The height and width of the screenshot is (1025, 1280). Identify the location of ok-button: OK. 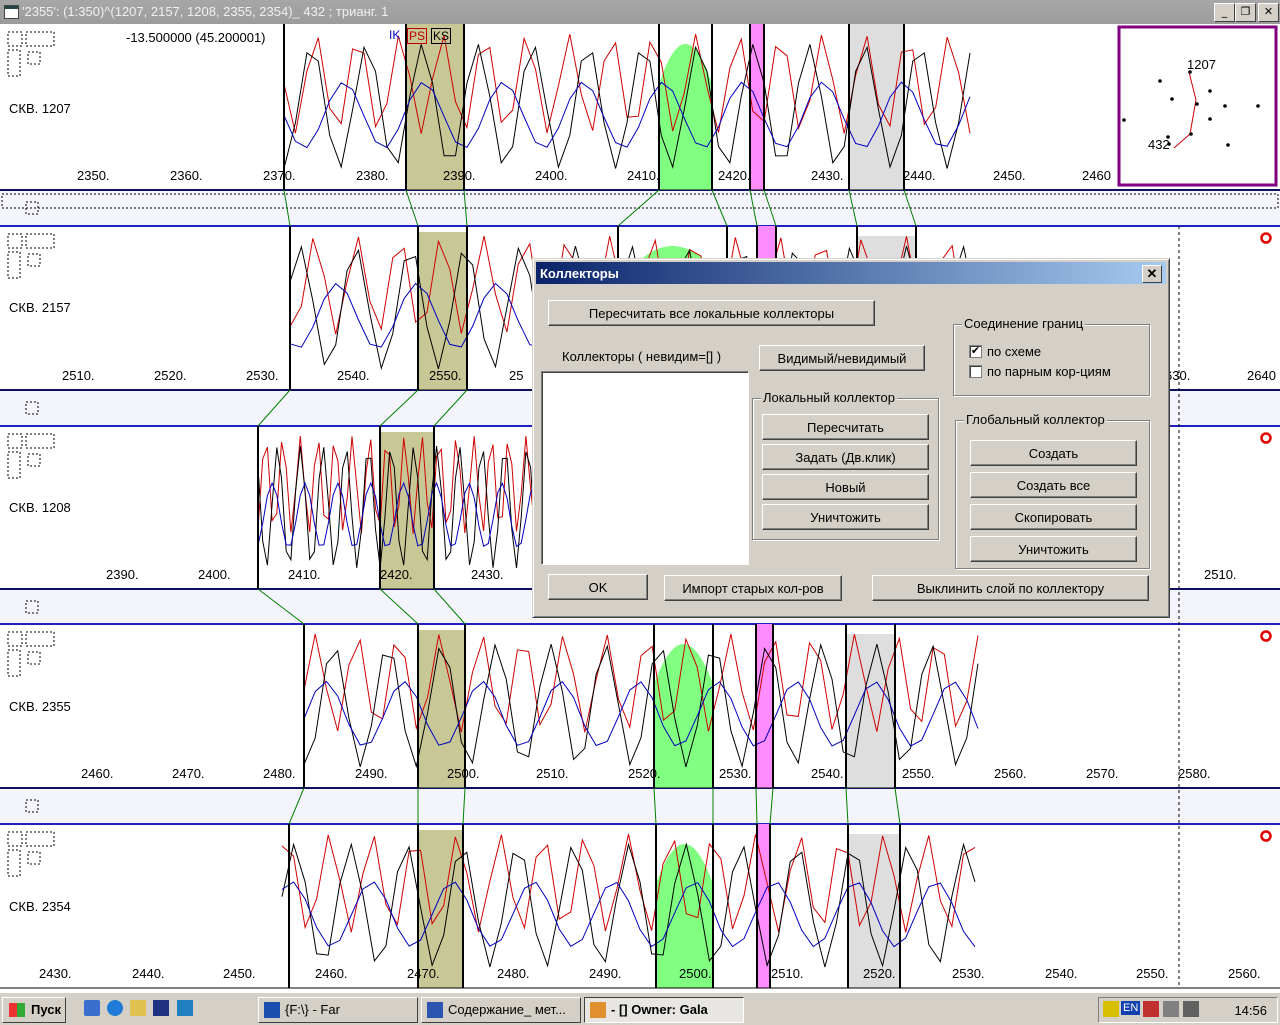
(598, 587).